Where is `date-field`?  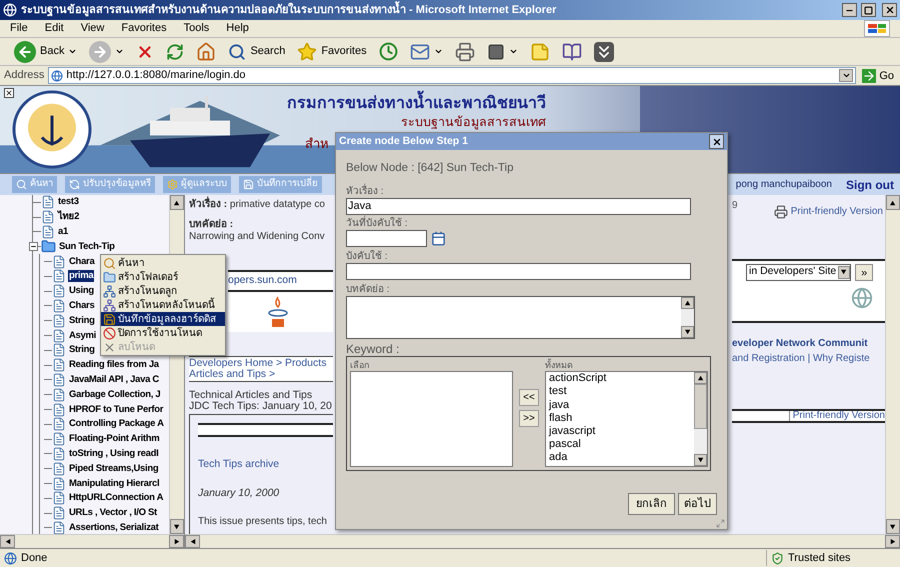
date-field is located at coordinates (386, 239).